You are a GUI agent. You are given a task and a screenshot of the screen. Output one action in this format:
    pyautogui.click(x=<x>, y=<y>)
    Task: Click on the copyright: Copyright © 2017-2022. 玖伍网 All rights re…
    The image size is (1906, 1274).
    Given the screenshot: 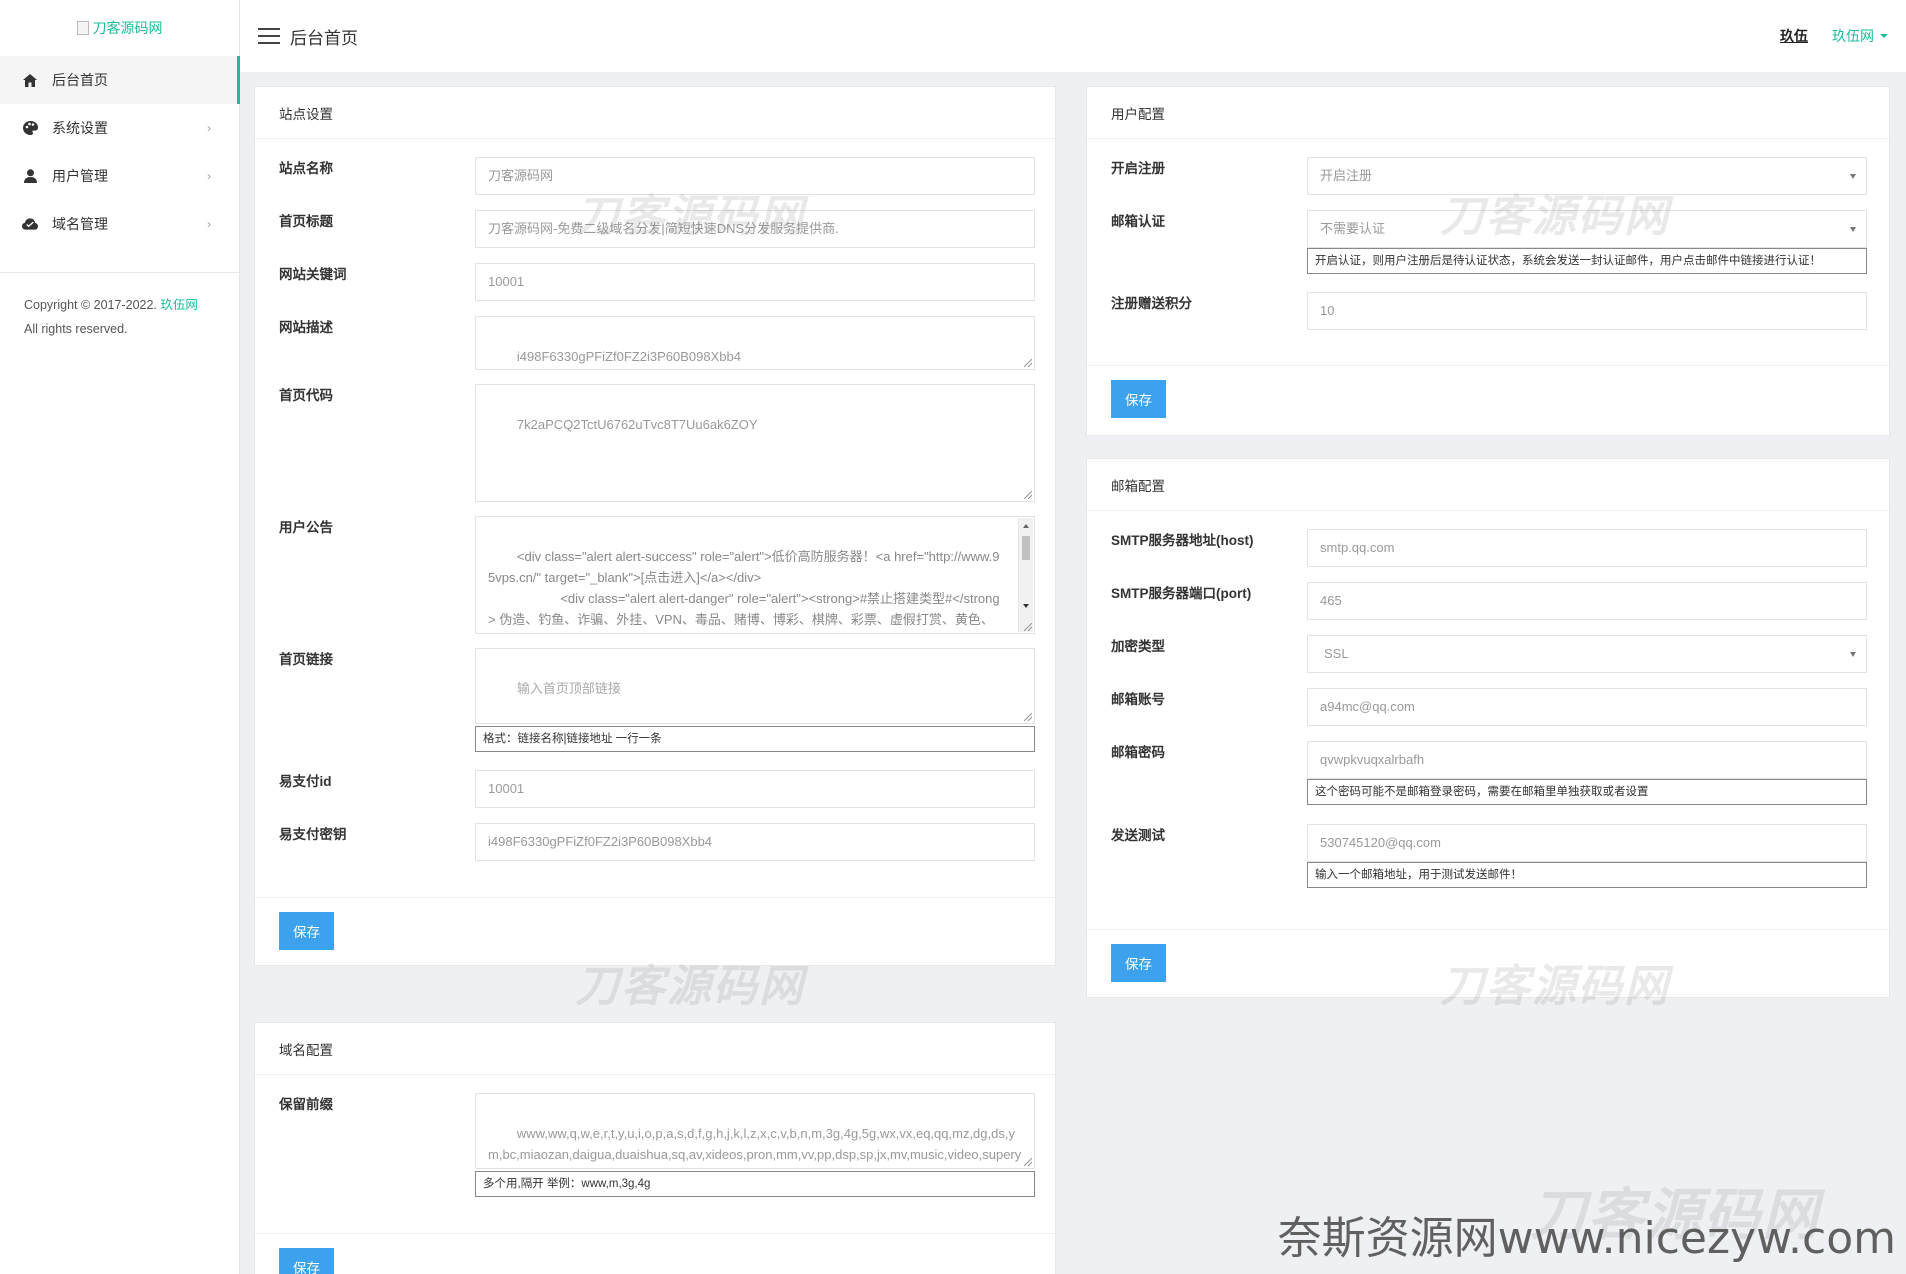 What is the action you would take?
    pyautogui.click(x=119, y=317)
    